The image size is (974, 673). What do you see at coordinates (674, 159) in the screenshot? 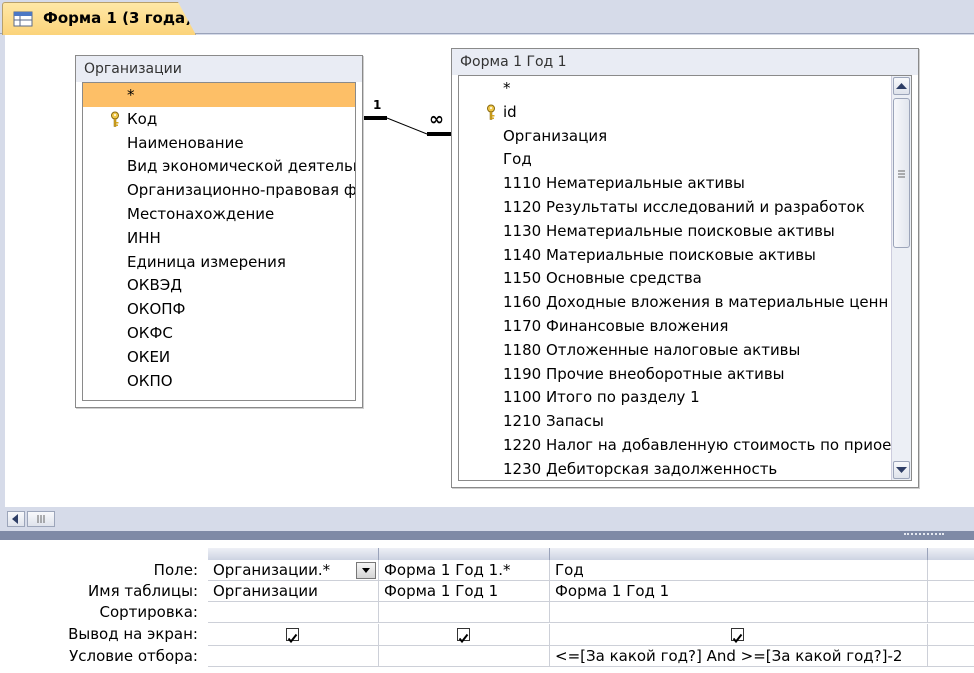
I see `field-item: Год` at bounding box center [674, 159].